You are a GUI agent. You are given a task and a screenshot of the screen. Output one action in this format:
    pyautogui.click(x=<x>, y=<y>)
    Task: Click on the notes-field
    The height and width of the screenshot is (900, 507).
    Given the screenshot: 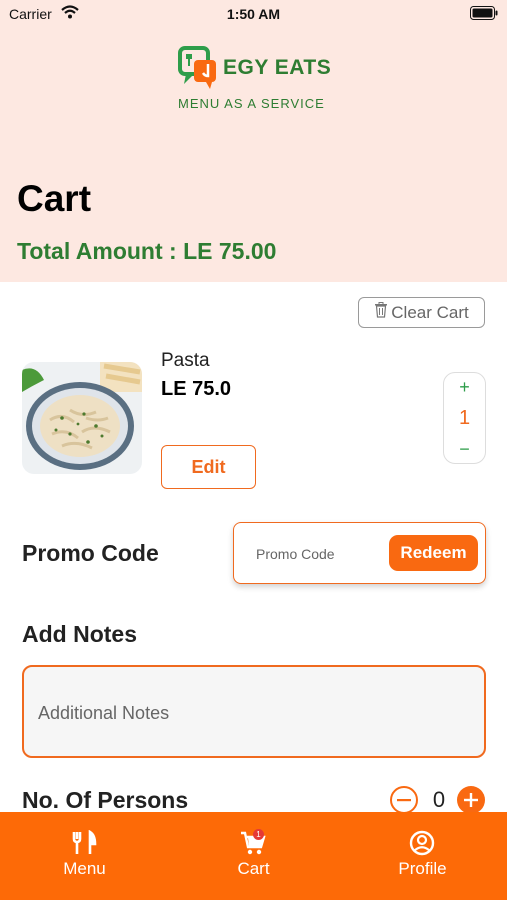 What is the action you would take?
    pyautogui.click(x=254, y=711)
    